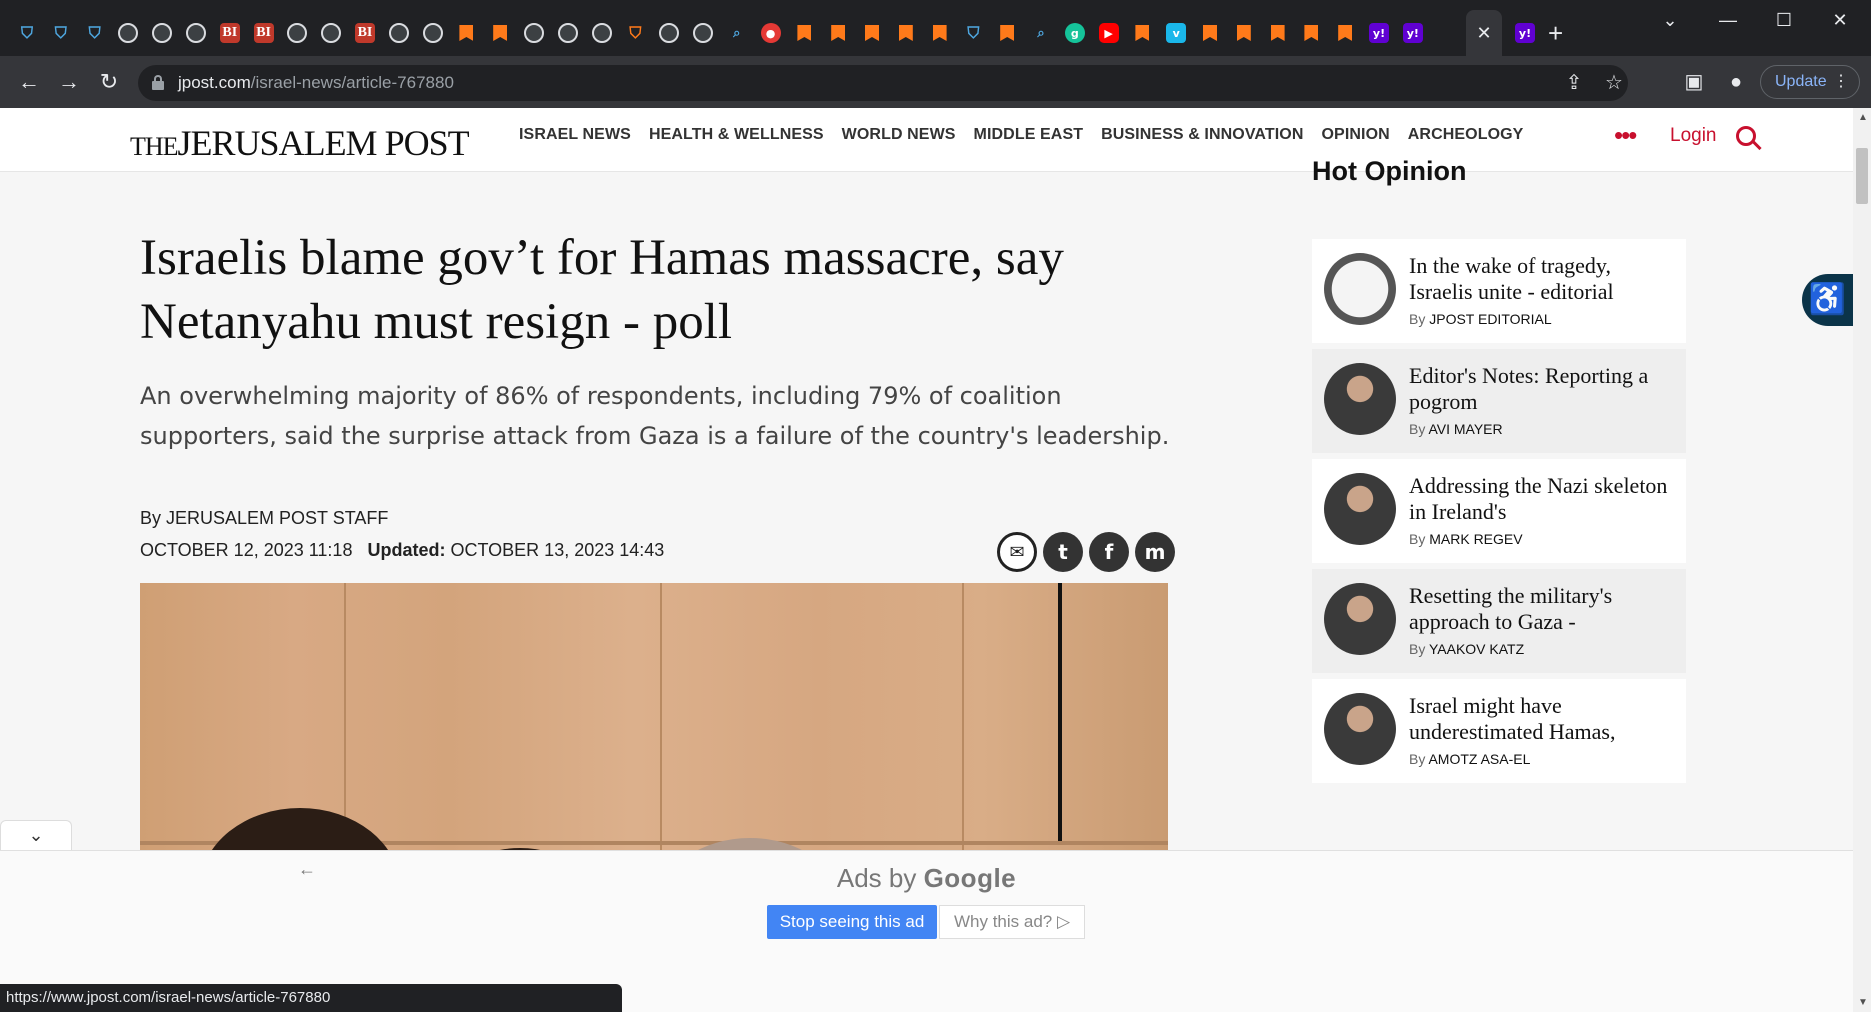 The image size is (1871, 1012). Describe the element at coordinates (1356, 135) in the screenshot. I see `nav-item: OPINION` at that location.